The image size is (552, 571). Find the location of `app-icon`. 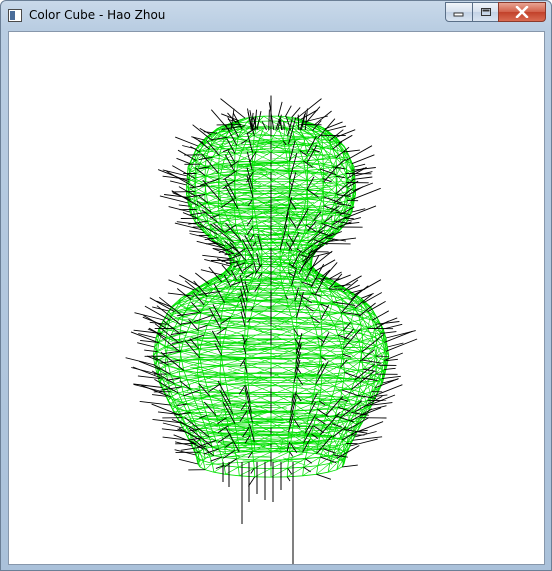

app-icon is located at coordinates (15, 15).